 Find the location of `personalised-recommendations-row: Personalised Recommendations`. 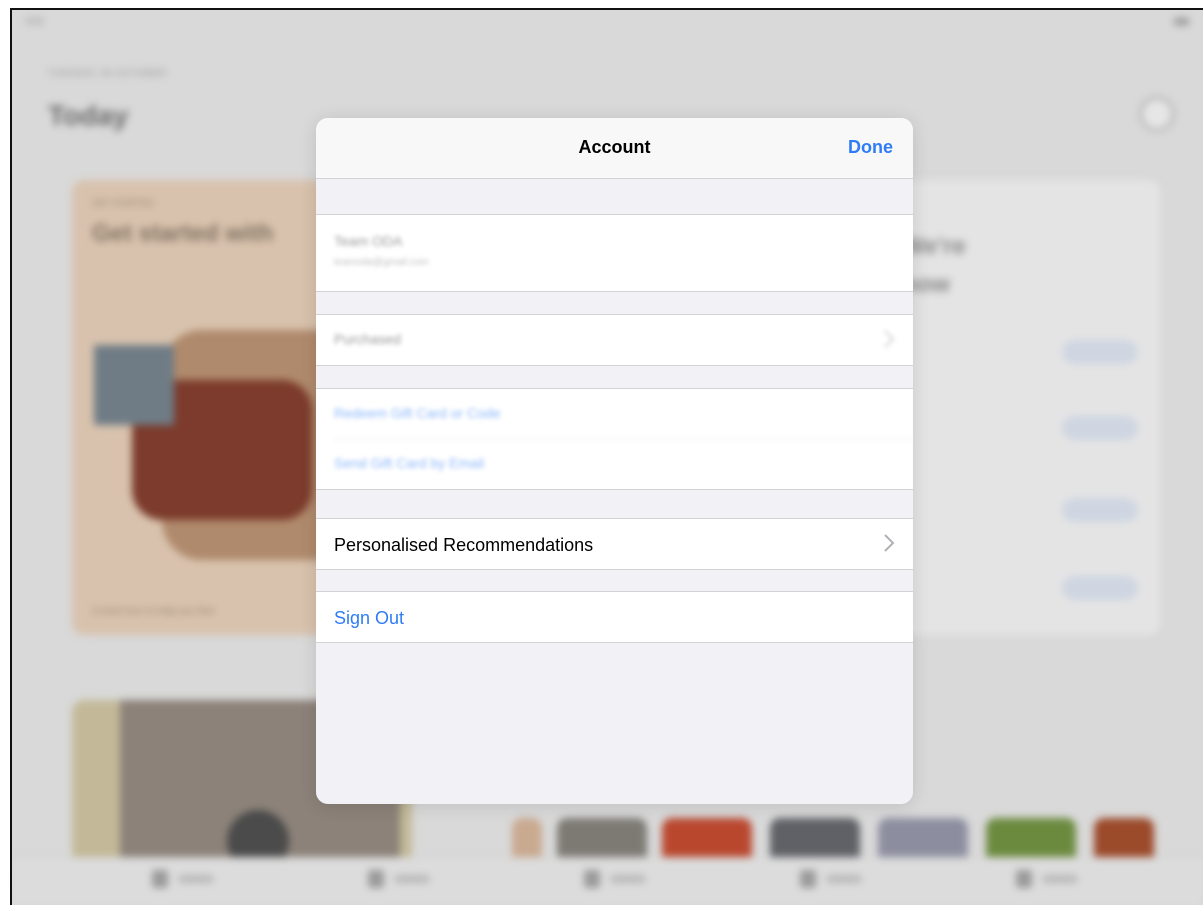

personalised-recommendations-row: Personalised Recommendations is located at coordinates (614, 544).